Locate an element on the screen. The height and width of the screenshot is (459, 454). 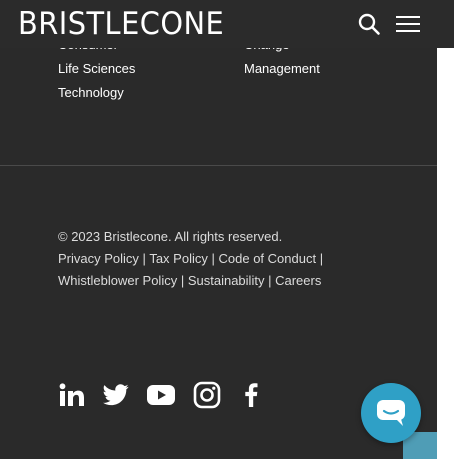
chat-widget-button is located at coordinates (391, 413).